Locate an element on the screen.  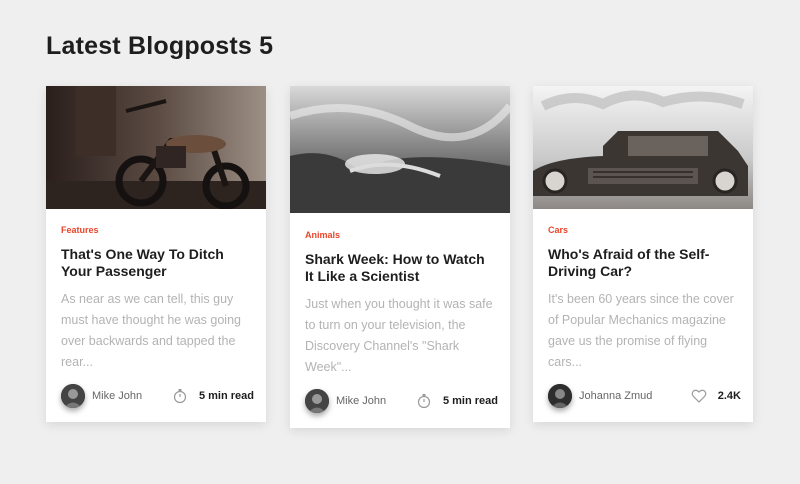
card-image-motorcycle is located at coordinates (156, 147).